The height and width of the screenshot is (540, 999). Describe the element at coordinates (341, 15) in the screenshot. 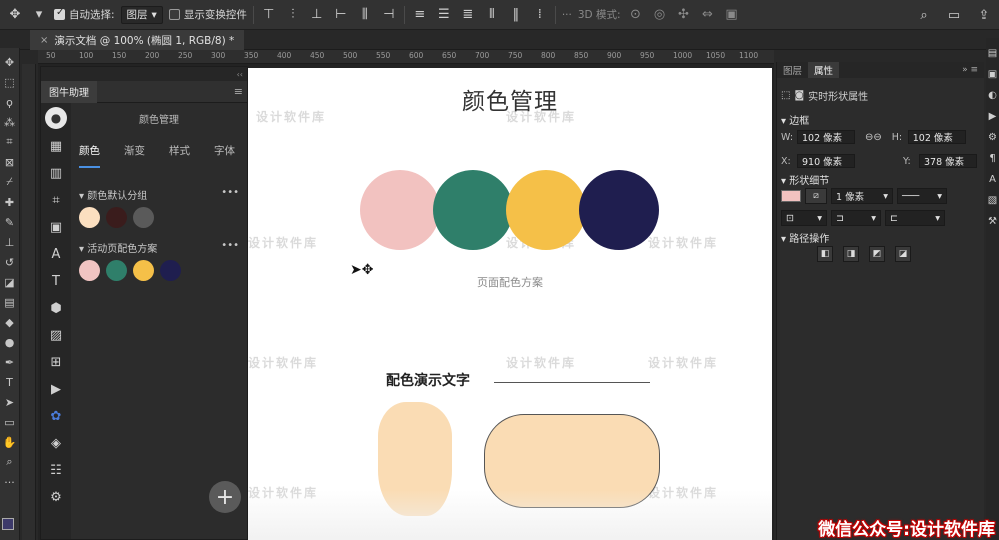

I see `align-left-icon: ⊢` at that location.